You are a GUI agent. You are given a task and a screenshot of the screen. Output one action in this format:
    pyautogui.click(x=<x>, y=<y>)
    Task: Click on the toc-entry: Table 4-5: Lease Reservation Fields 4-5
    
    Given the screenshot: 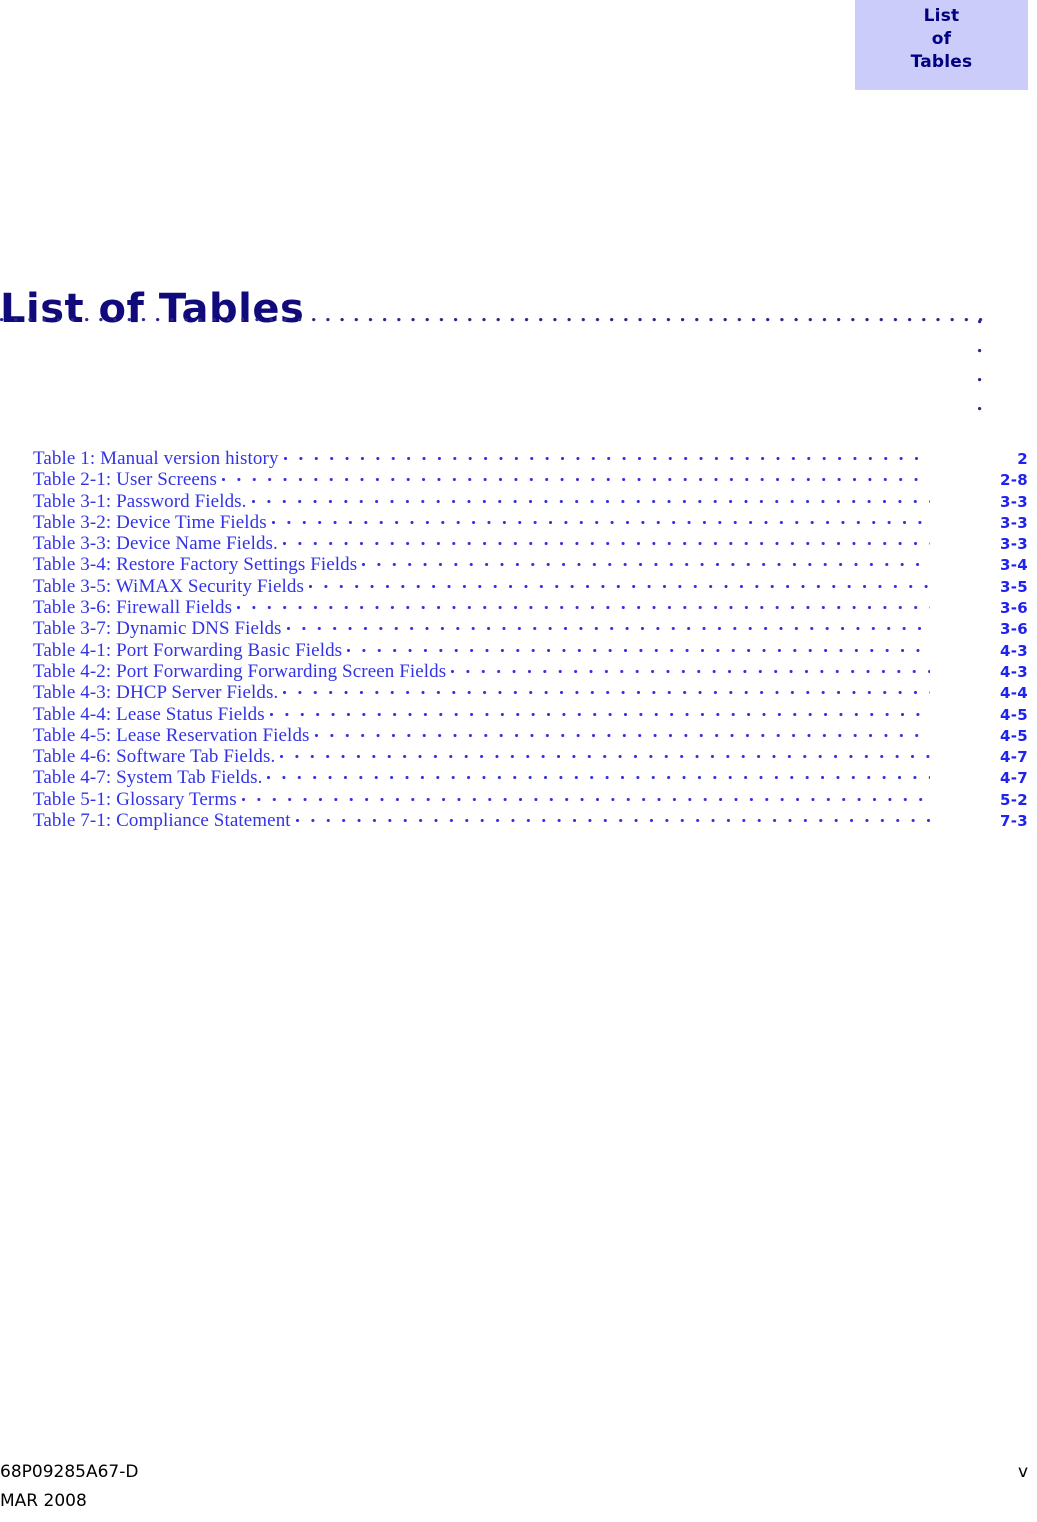 What is the action you would take?
    pyautogui.click(x=530, y=735)
    